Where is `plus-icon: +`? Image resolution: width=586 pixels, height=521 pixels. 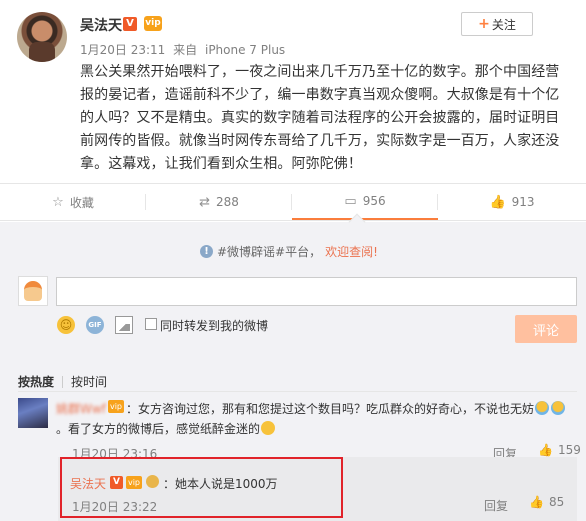
plus-icon: + is located at coordinates (484, 24).